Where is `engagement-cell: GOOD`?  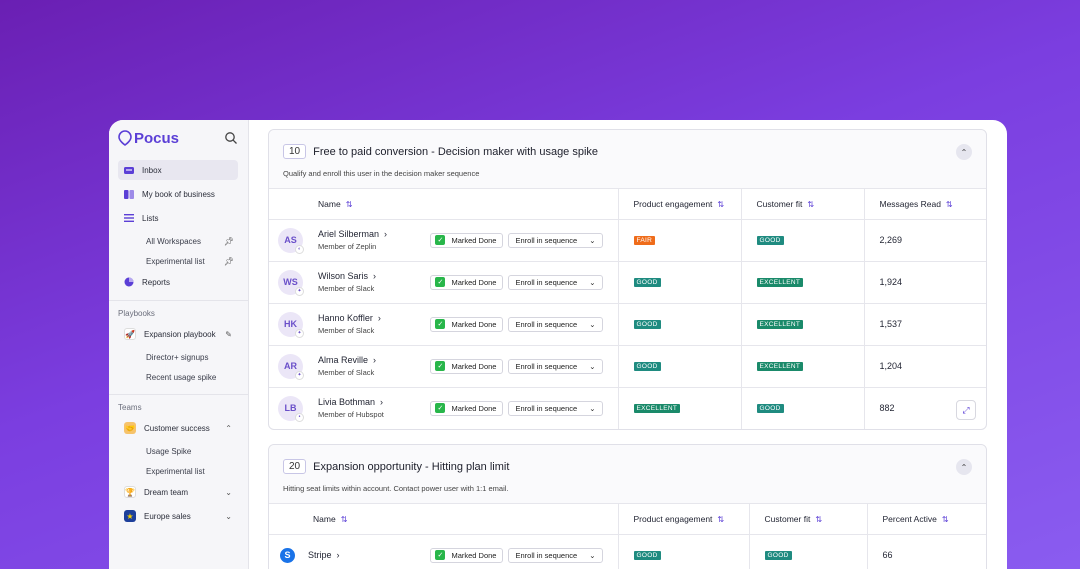 engagement-cell: GOOD is located at coordinates (679, 282).